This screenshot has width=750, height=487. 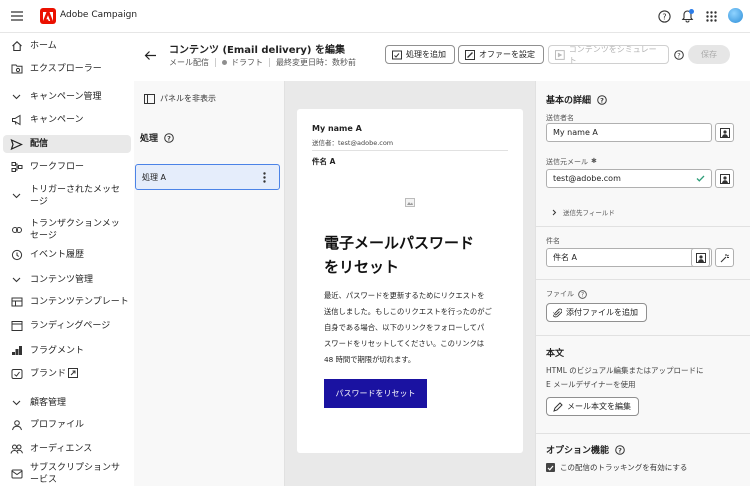 I want to click on optional-features-label: オプション機能, so click(x=578, y=451).